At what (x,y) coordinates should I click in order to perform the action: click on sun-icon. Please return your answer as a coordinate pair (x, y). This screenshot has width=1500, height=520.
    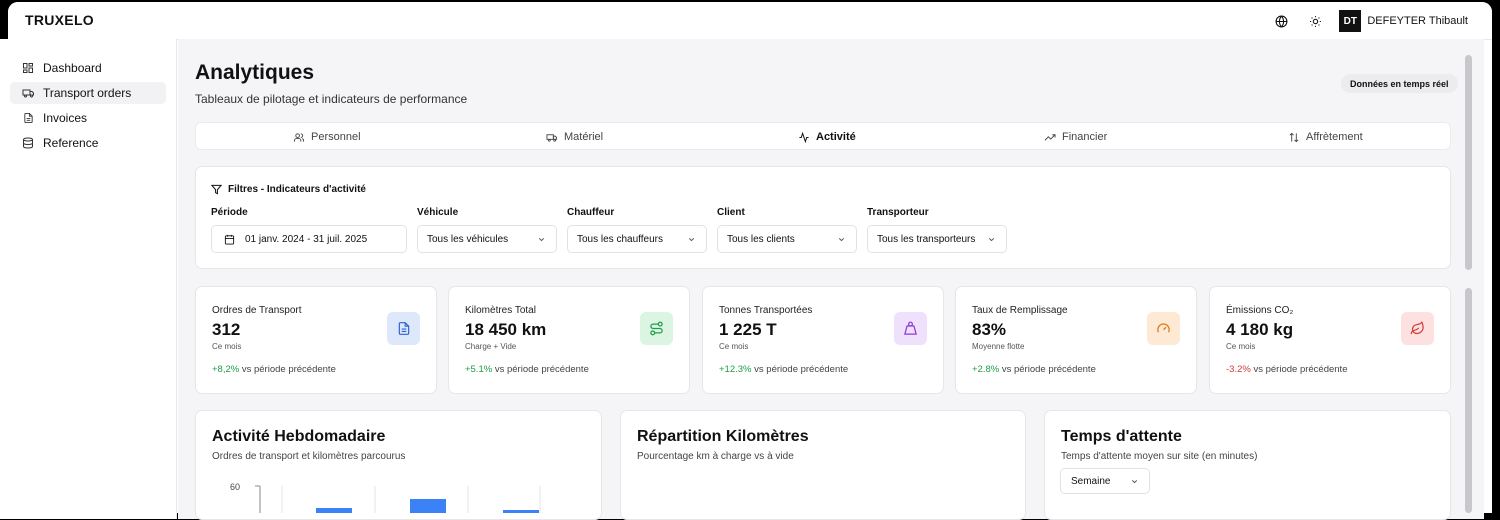
    Looking at the image, I should click on (1315, 21).